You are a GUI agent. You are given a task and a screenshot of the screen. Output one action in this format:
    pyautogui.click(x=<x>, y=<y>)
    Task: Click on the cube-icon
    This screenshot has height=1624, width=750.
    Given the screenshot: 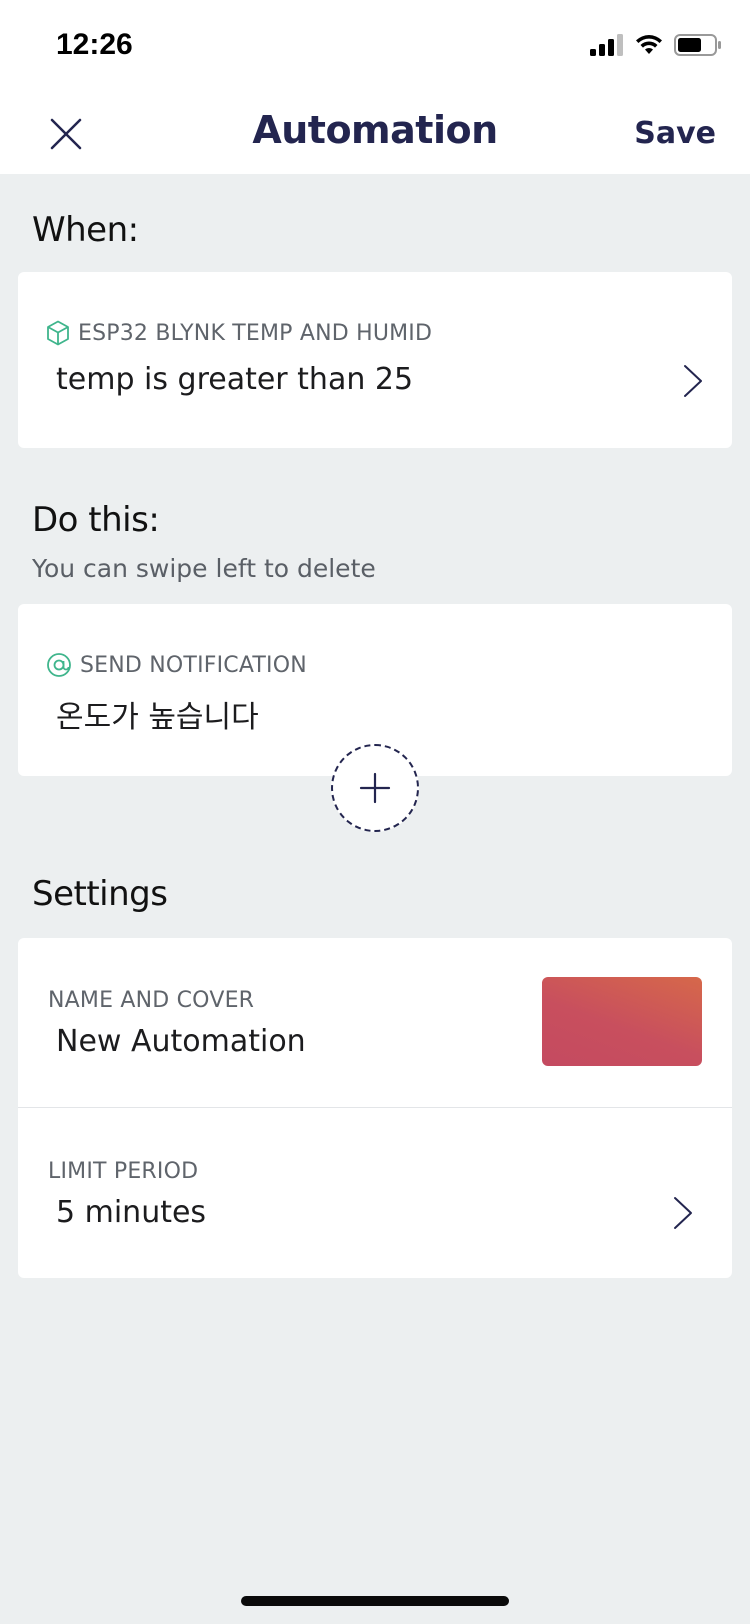 What is the action you would take?
    pyautogui.click(x=58, y=333)
    